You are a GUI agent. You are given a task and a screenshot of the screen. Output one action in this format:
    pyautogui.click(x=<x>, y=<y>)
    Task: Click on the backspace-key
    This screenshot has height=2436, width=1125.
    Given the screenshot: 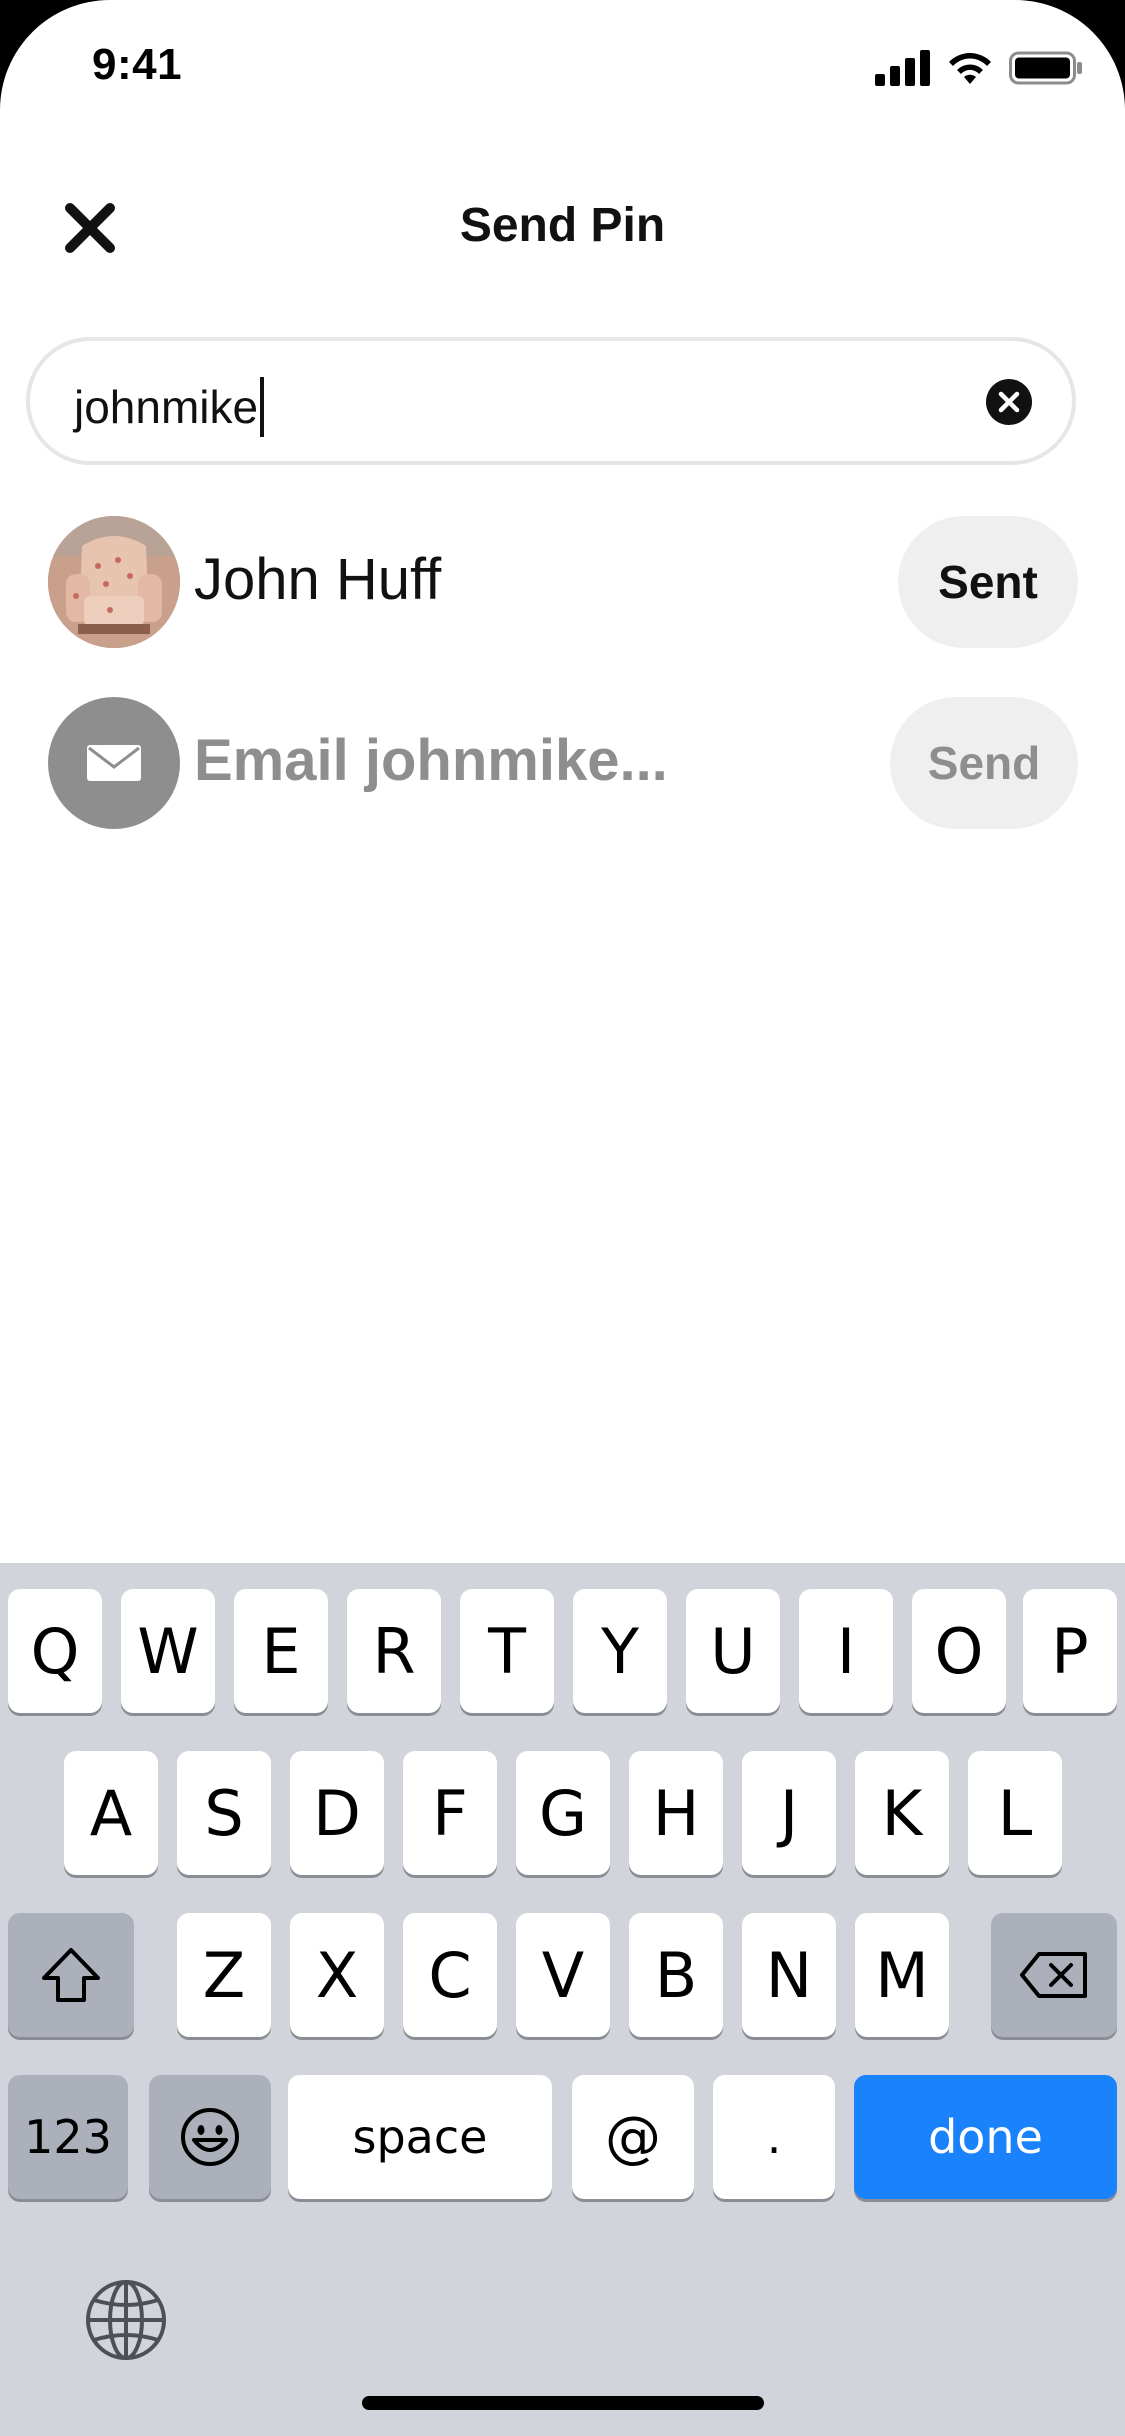 What is the action you would take?
    pyautogui.click(x=1054, y=1975)
    